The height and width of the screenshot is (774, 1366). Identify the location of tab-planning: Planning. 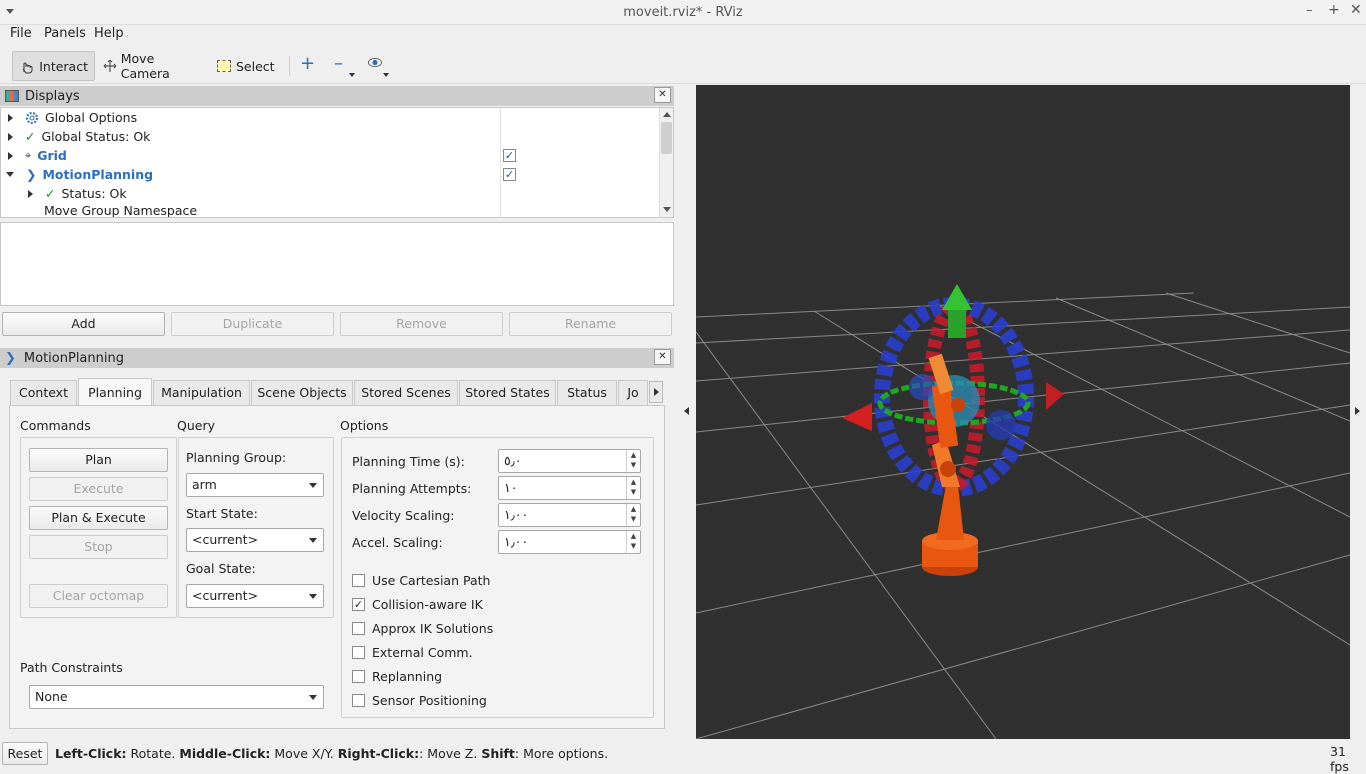
(115, 392).